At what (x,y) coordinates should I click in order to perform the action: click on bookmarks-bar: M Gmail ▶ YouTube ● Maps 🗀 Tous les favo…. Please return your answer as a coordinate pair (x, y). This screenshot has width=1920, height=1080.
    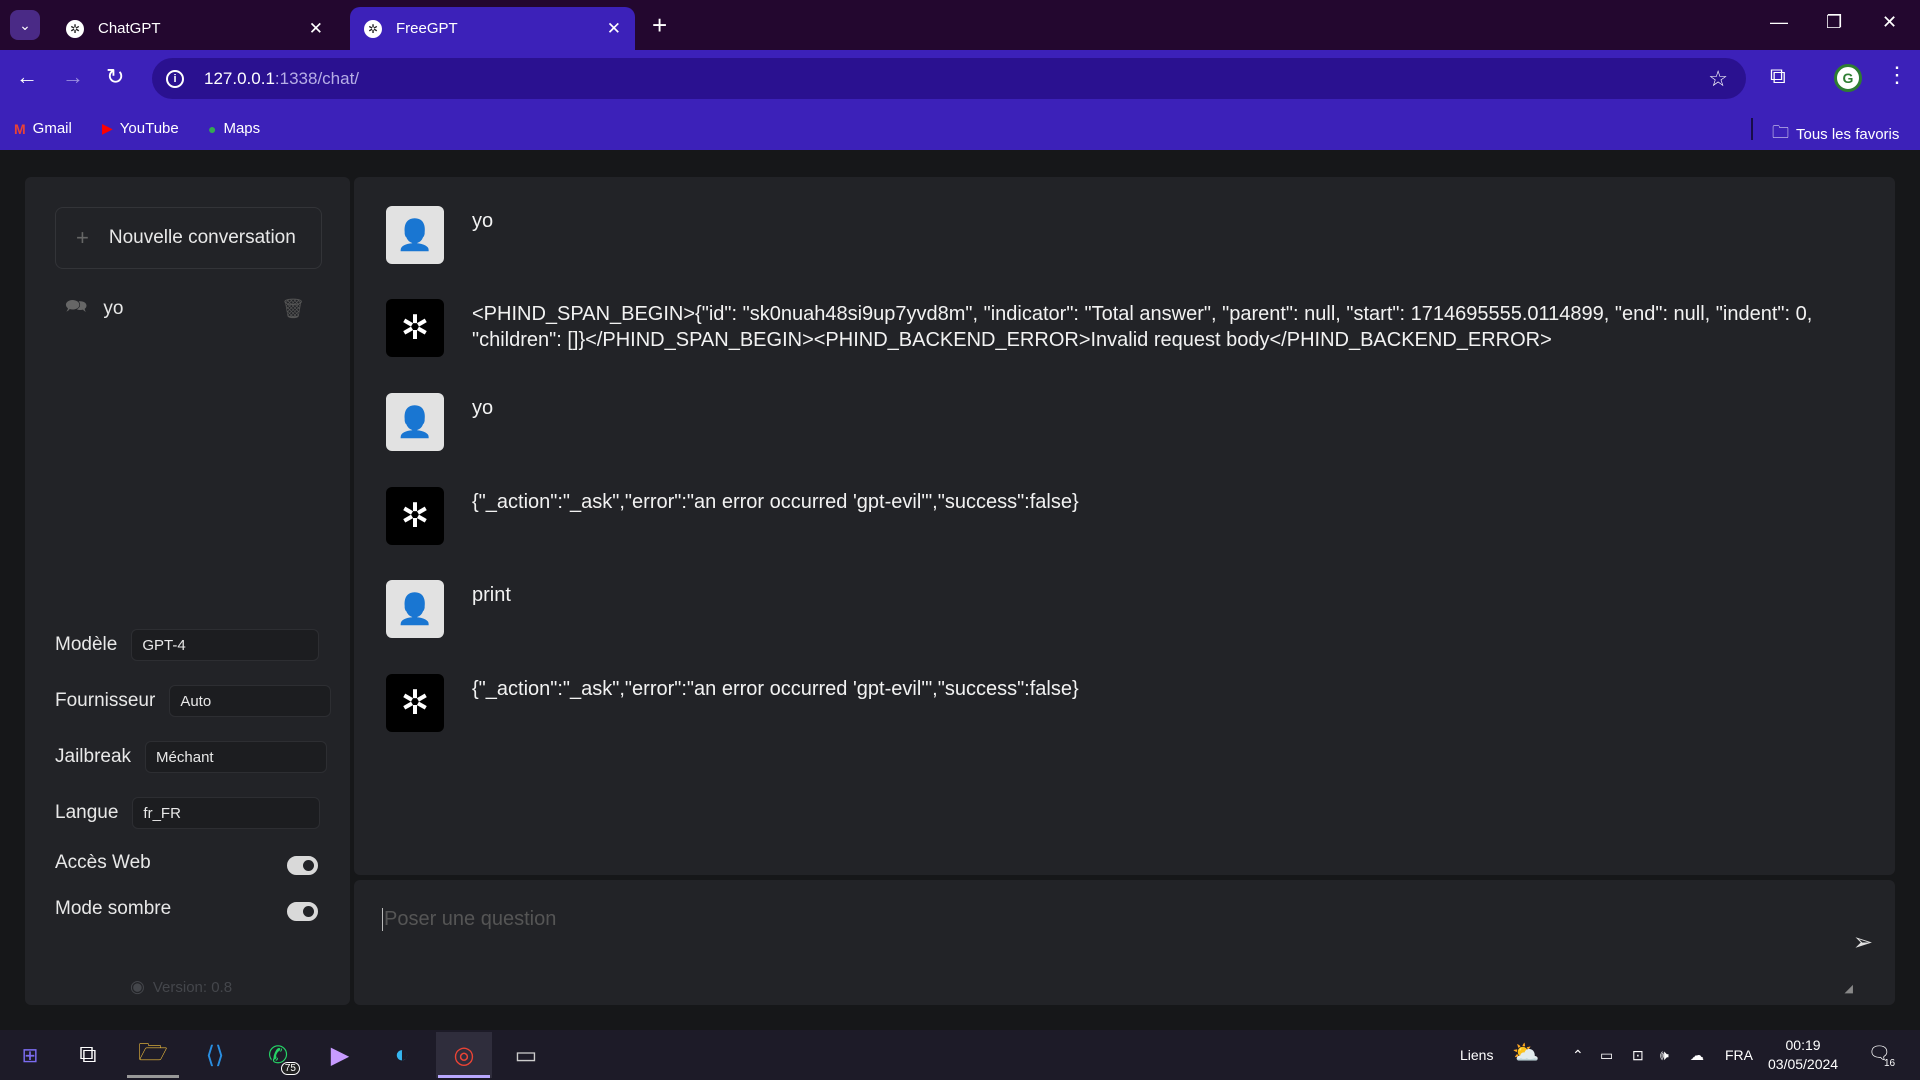
    Looking at the image, I should click on (960, 129).